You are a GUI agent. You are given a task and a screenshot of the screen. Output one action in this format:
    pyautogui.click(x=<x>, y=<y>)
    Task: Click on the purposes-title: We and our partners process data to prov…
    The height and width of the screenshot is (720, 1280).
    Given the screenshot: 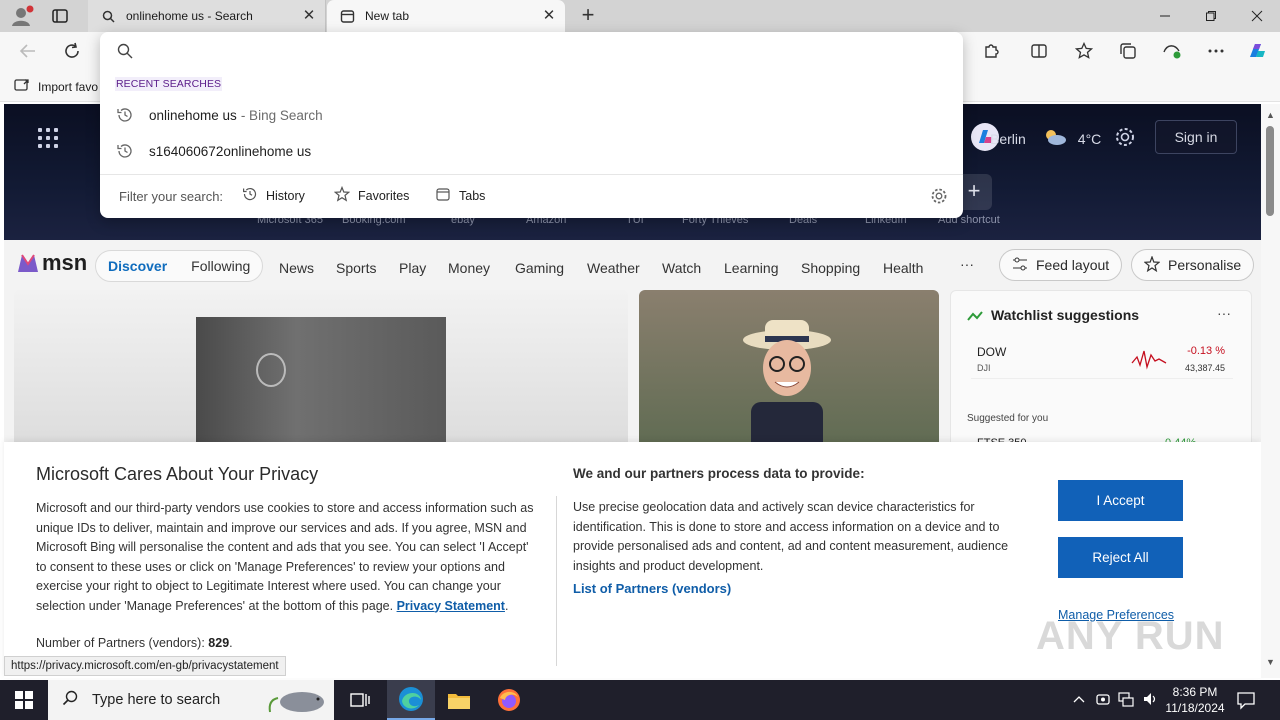 What is the action you would take?
    pyautogui.click(x=719, y=473)
    